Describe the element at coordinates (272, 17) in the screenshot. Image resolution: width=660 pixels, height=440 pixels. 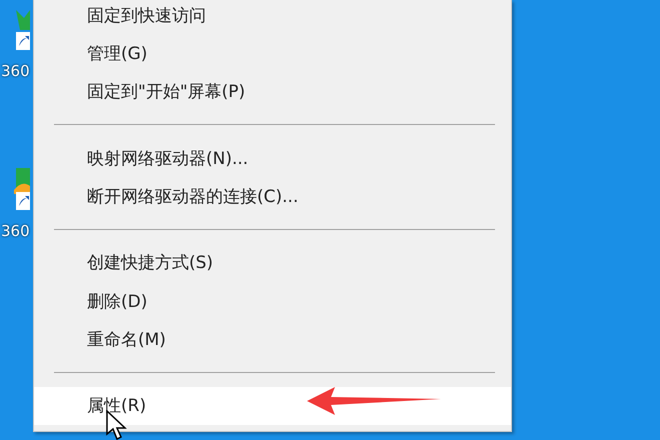
I see `menu-item: 固定到快速访问` at that location.